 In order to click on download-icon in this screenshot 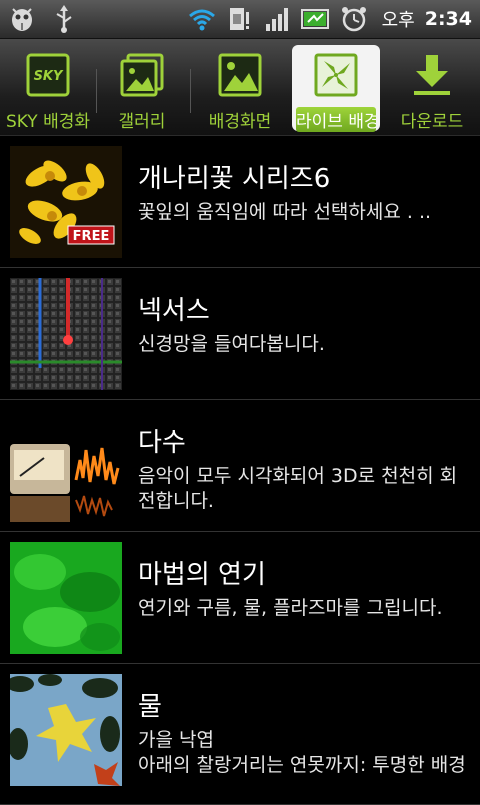, I will do `click(432, 75)`.